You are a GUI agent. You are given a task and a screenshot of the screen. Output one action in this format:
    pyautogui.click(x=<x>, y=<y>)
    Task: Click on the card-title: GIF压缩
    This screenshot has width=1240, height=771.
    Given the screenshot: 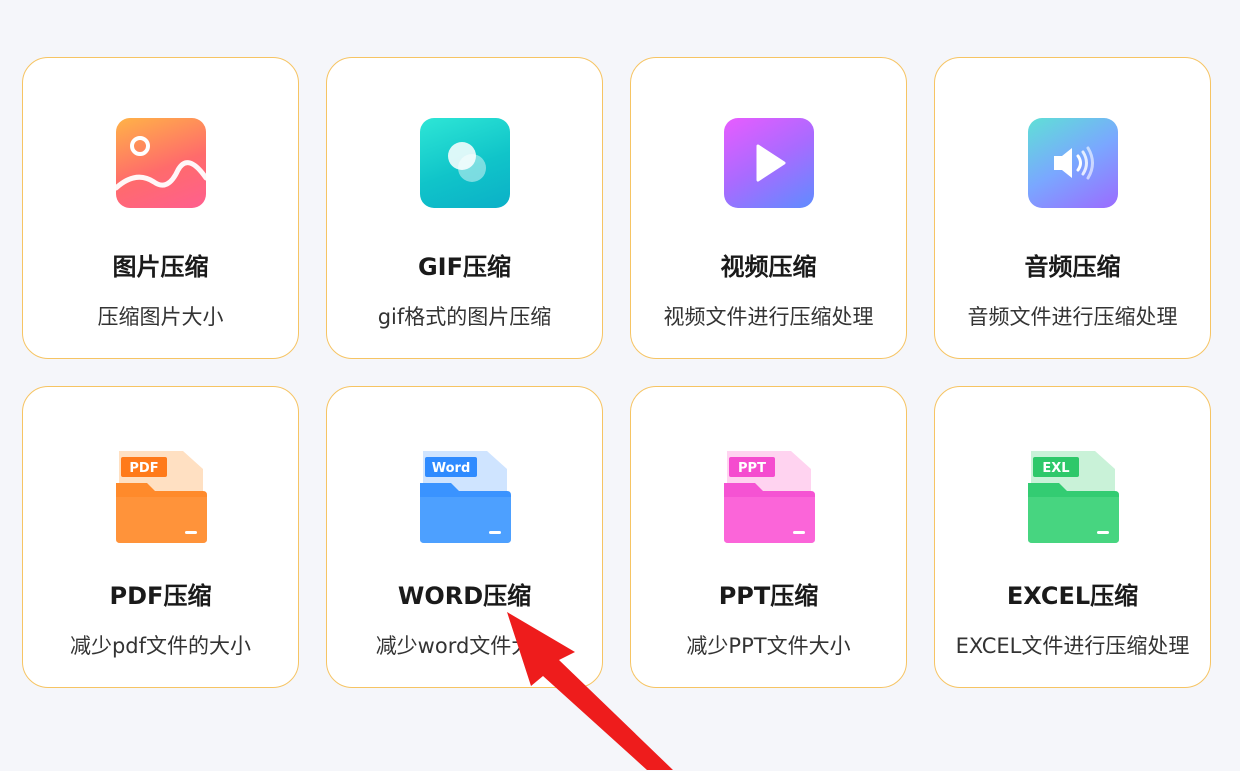 What is the action you would take?
    pyautogui.click(x=464, y=267)
    